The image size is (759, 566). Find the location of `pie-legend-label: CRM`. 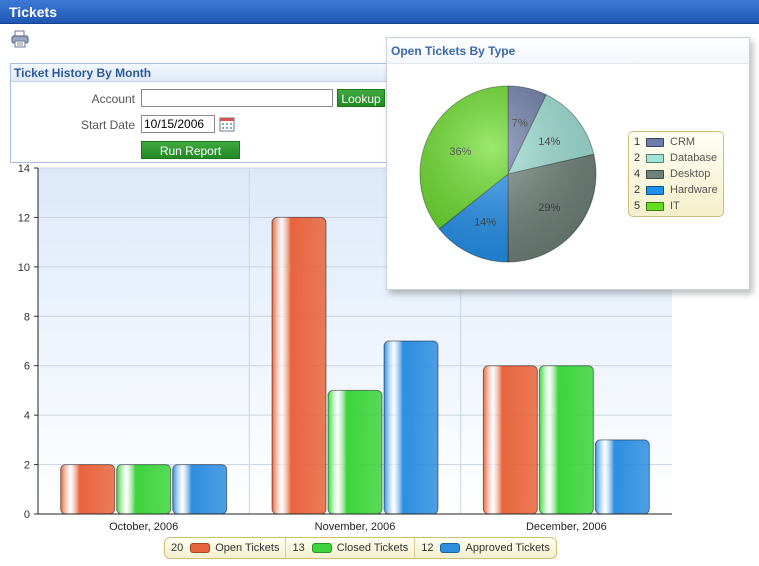

pie-legend-label: CRM is located at coordinates (683, 142).